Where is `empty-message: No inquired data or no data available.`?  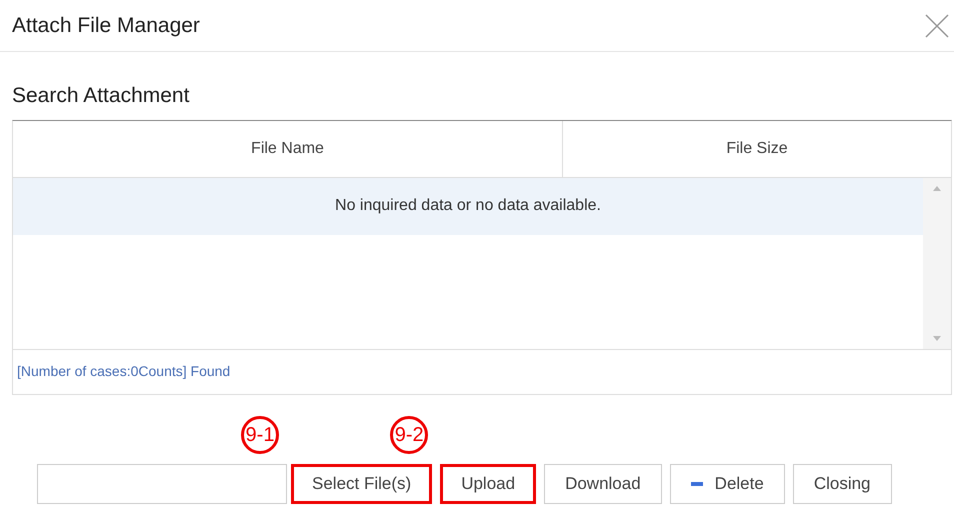
empty-message: No inquired data or no data available. is located at coordinates (468, 206).